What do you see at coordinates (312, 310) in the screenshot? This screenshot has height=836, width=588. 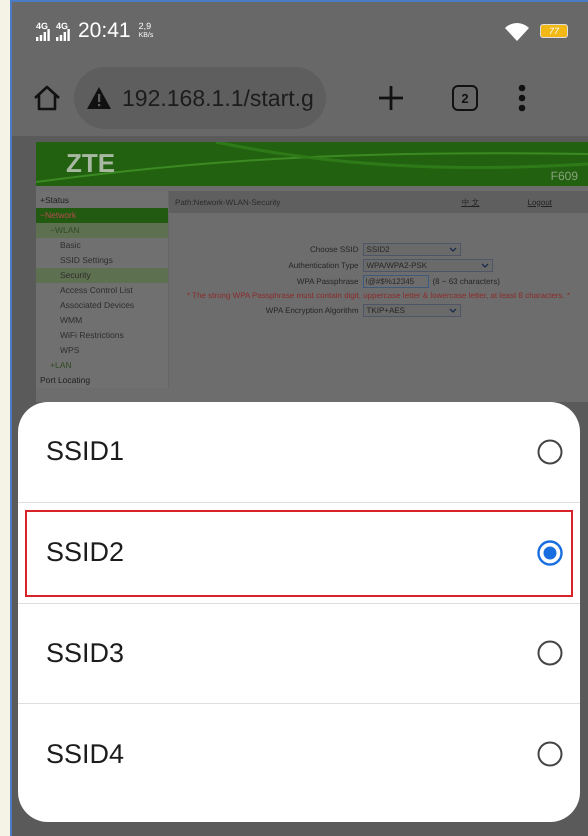 I see `field-label: WPA Encryption Algorithm` at bounding box center [312, 310].